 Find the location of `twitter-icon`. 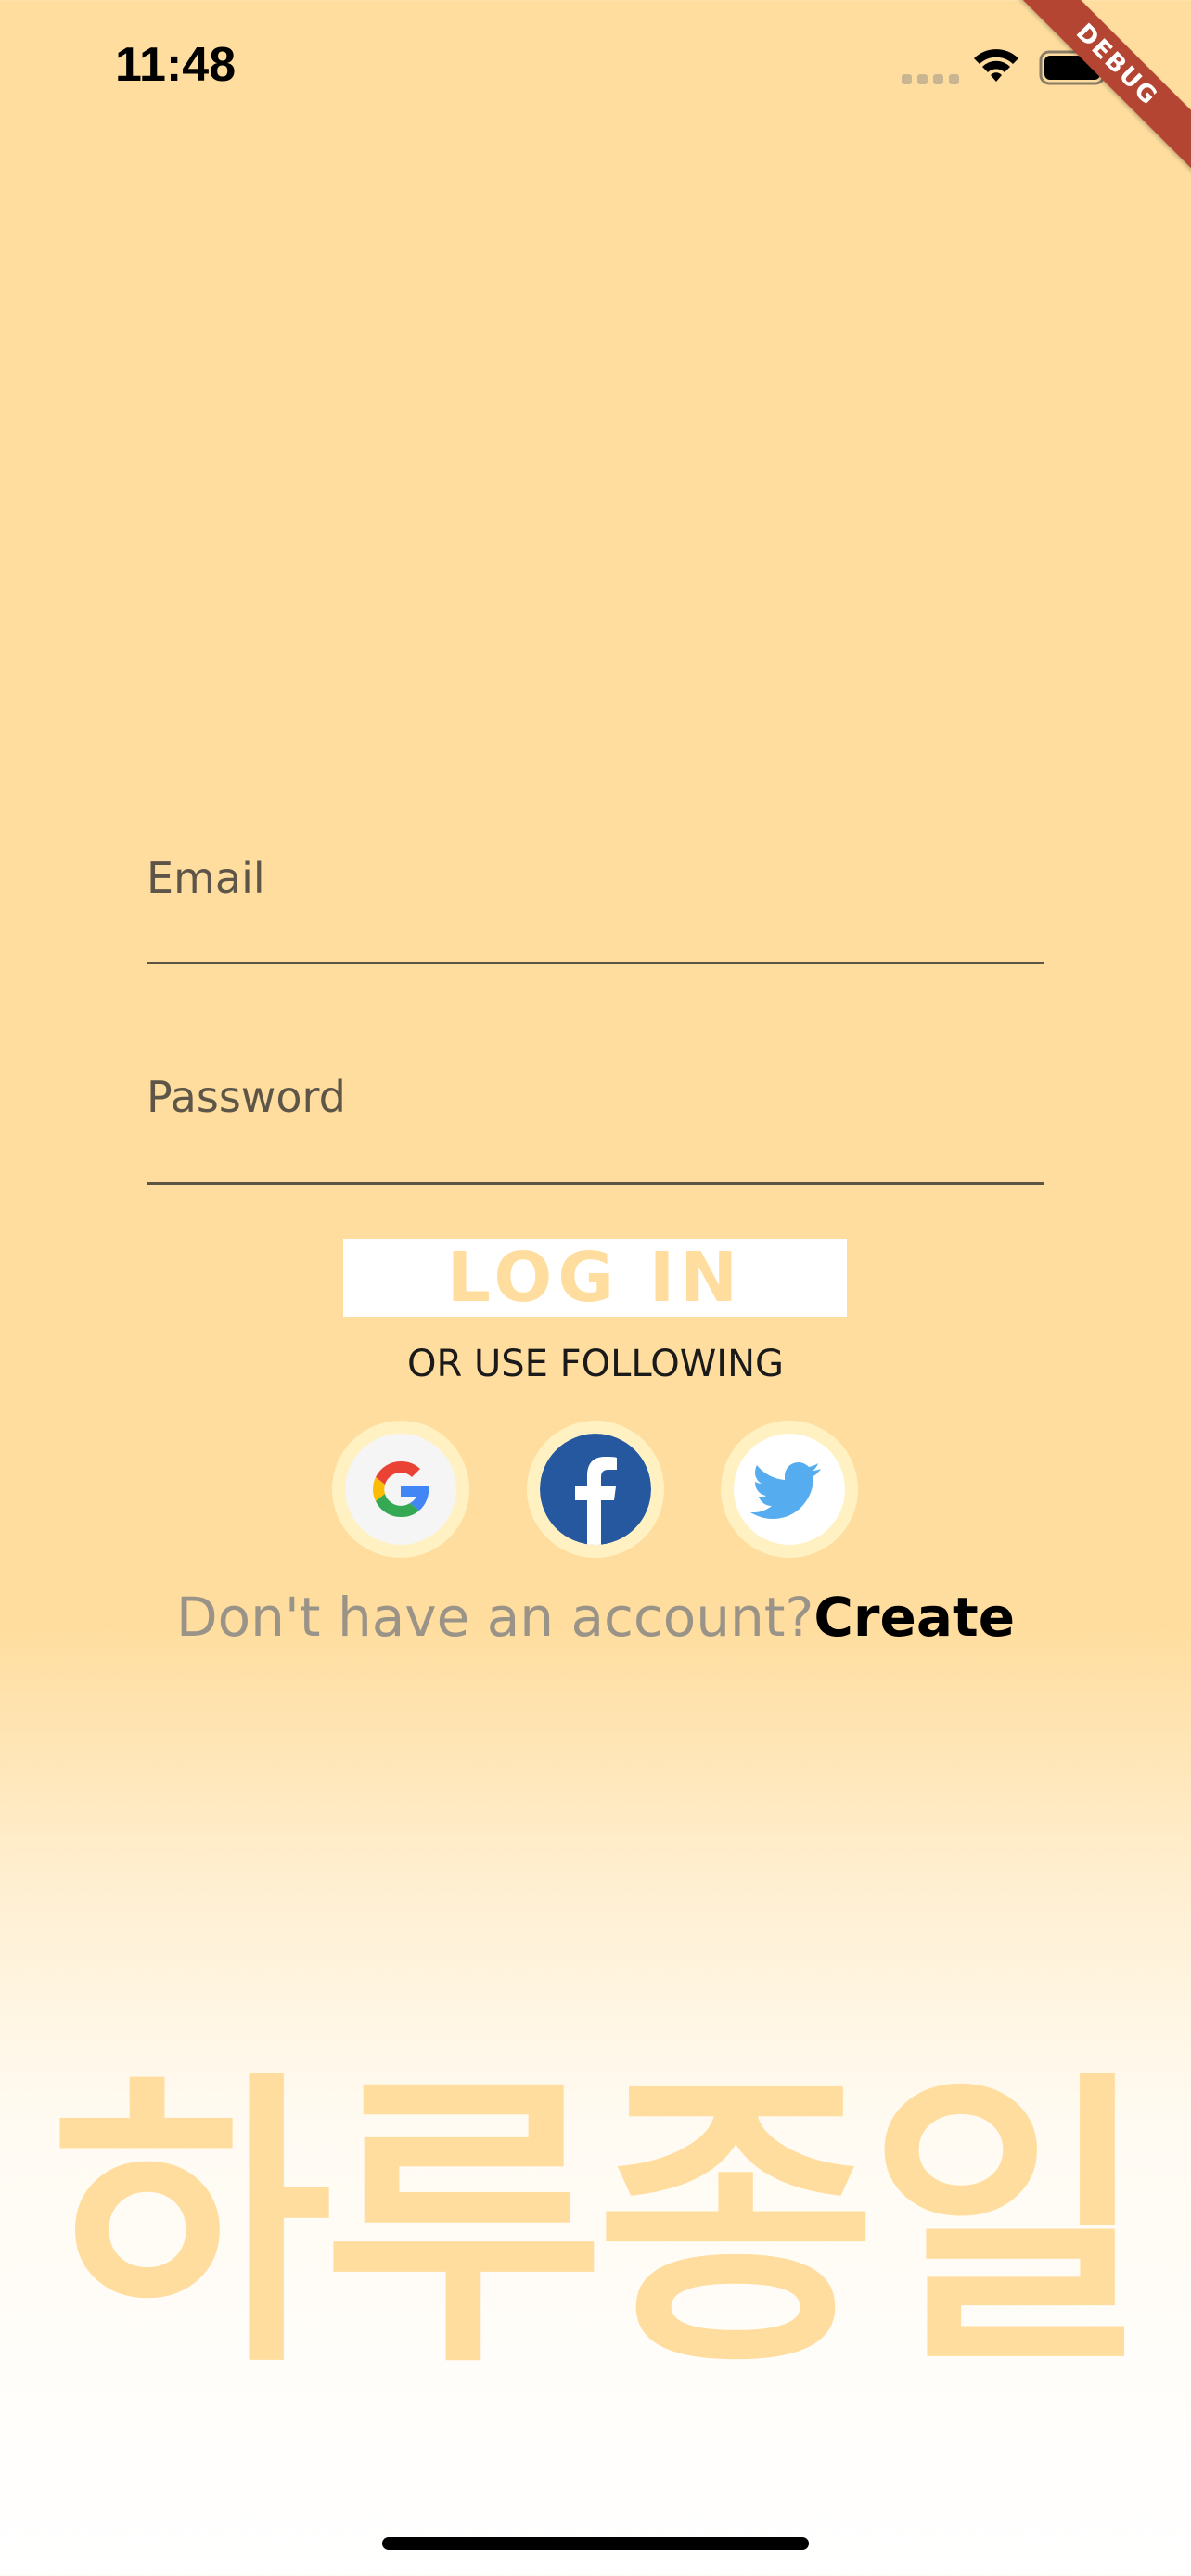

twitter-icon is located at coordinates (790, 1490).